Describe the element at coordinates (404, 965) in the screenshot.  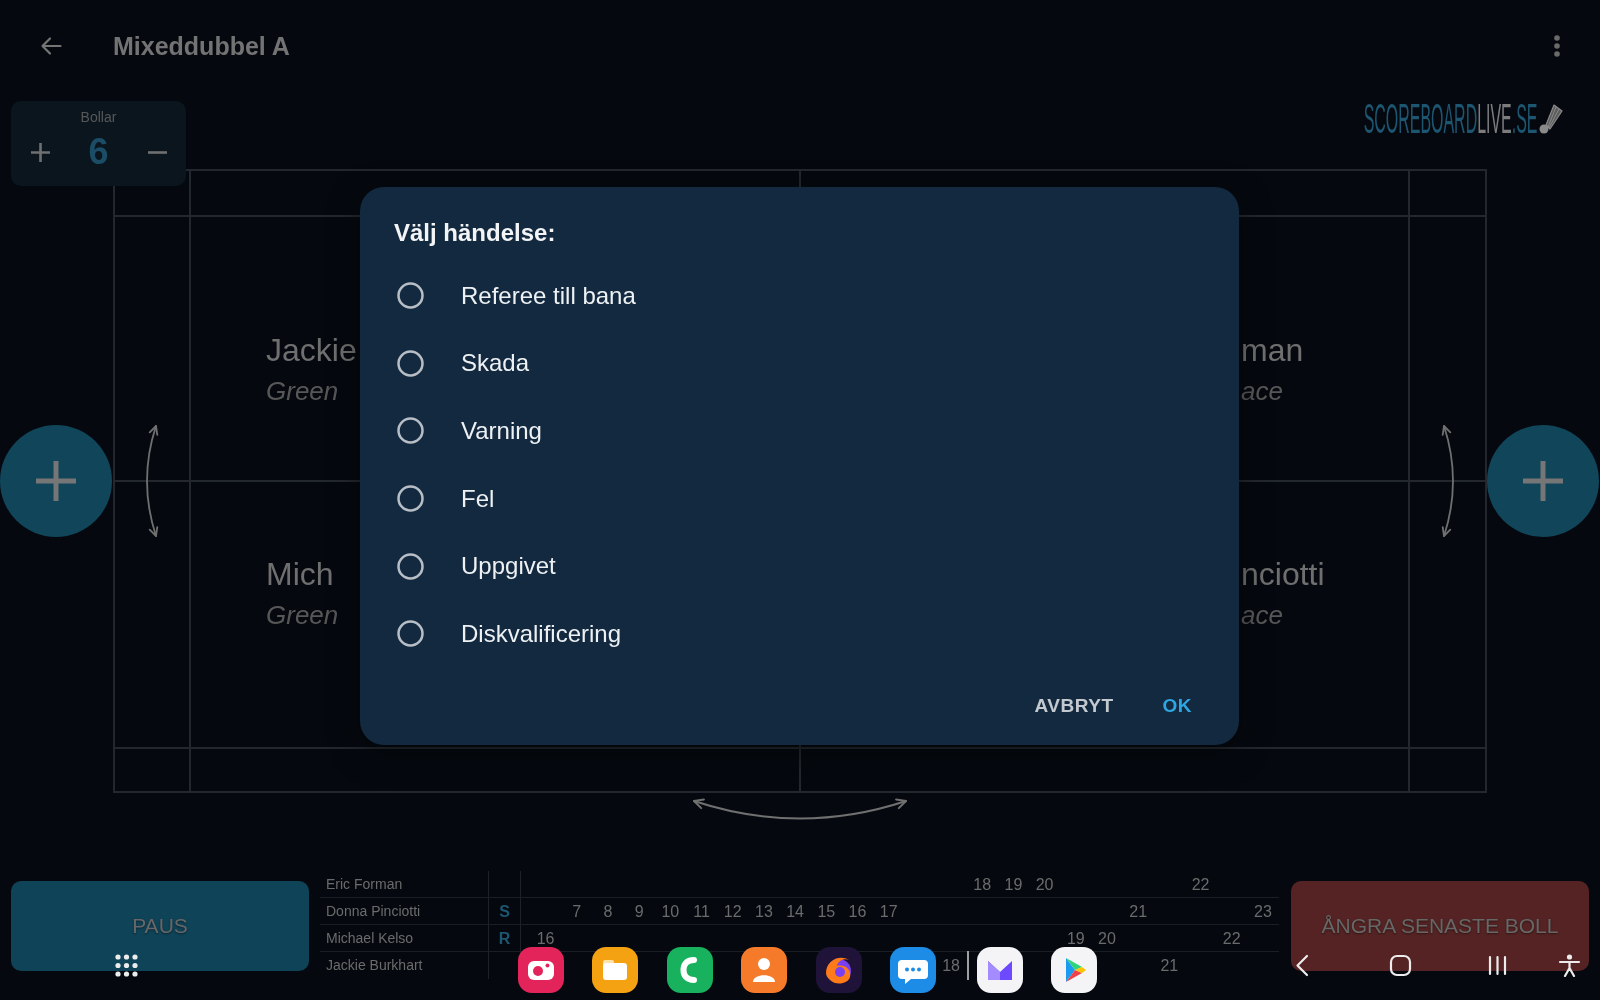
I see `player-name: Jackie Burkhart` at that location.